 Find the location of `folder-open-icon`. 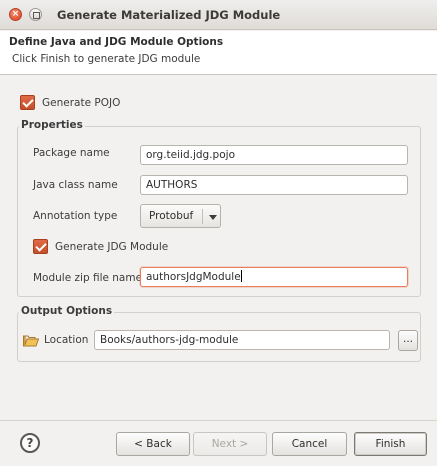

folder-open-icon is located at coordinates (31, 341).